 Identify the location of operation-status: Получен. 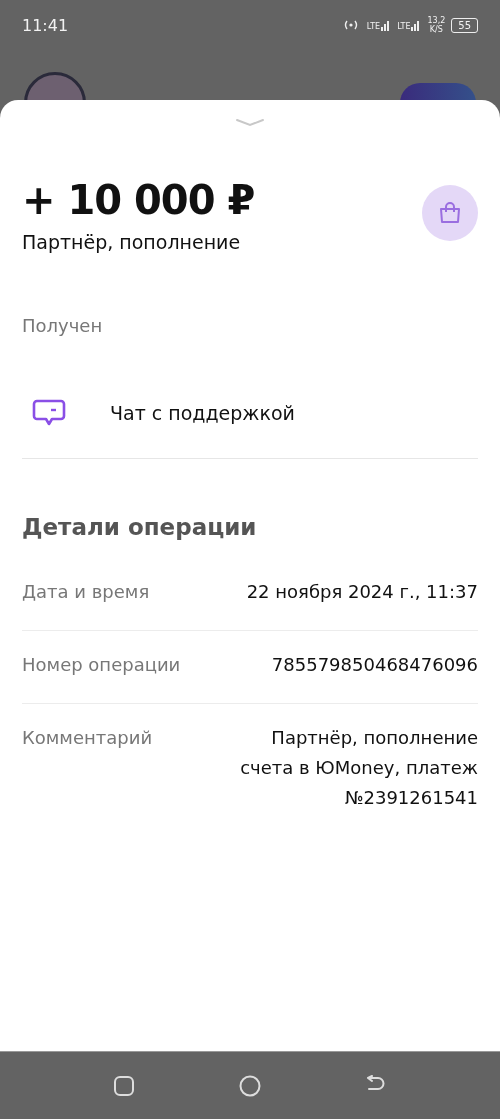
(63, 325).